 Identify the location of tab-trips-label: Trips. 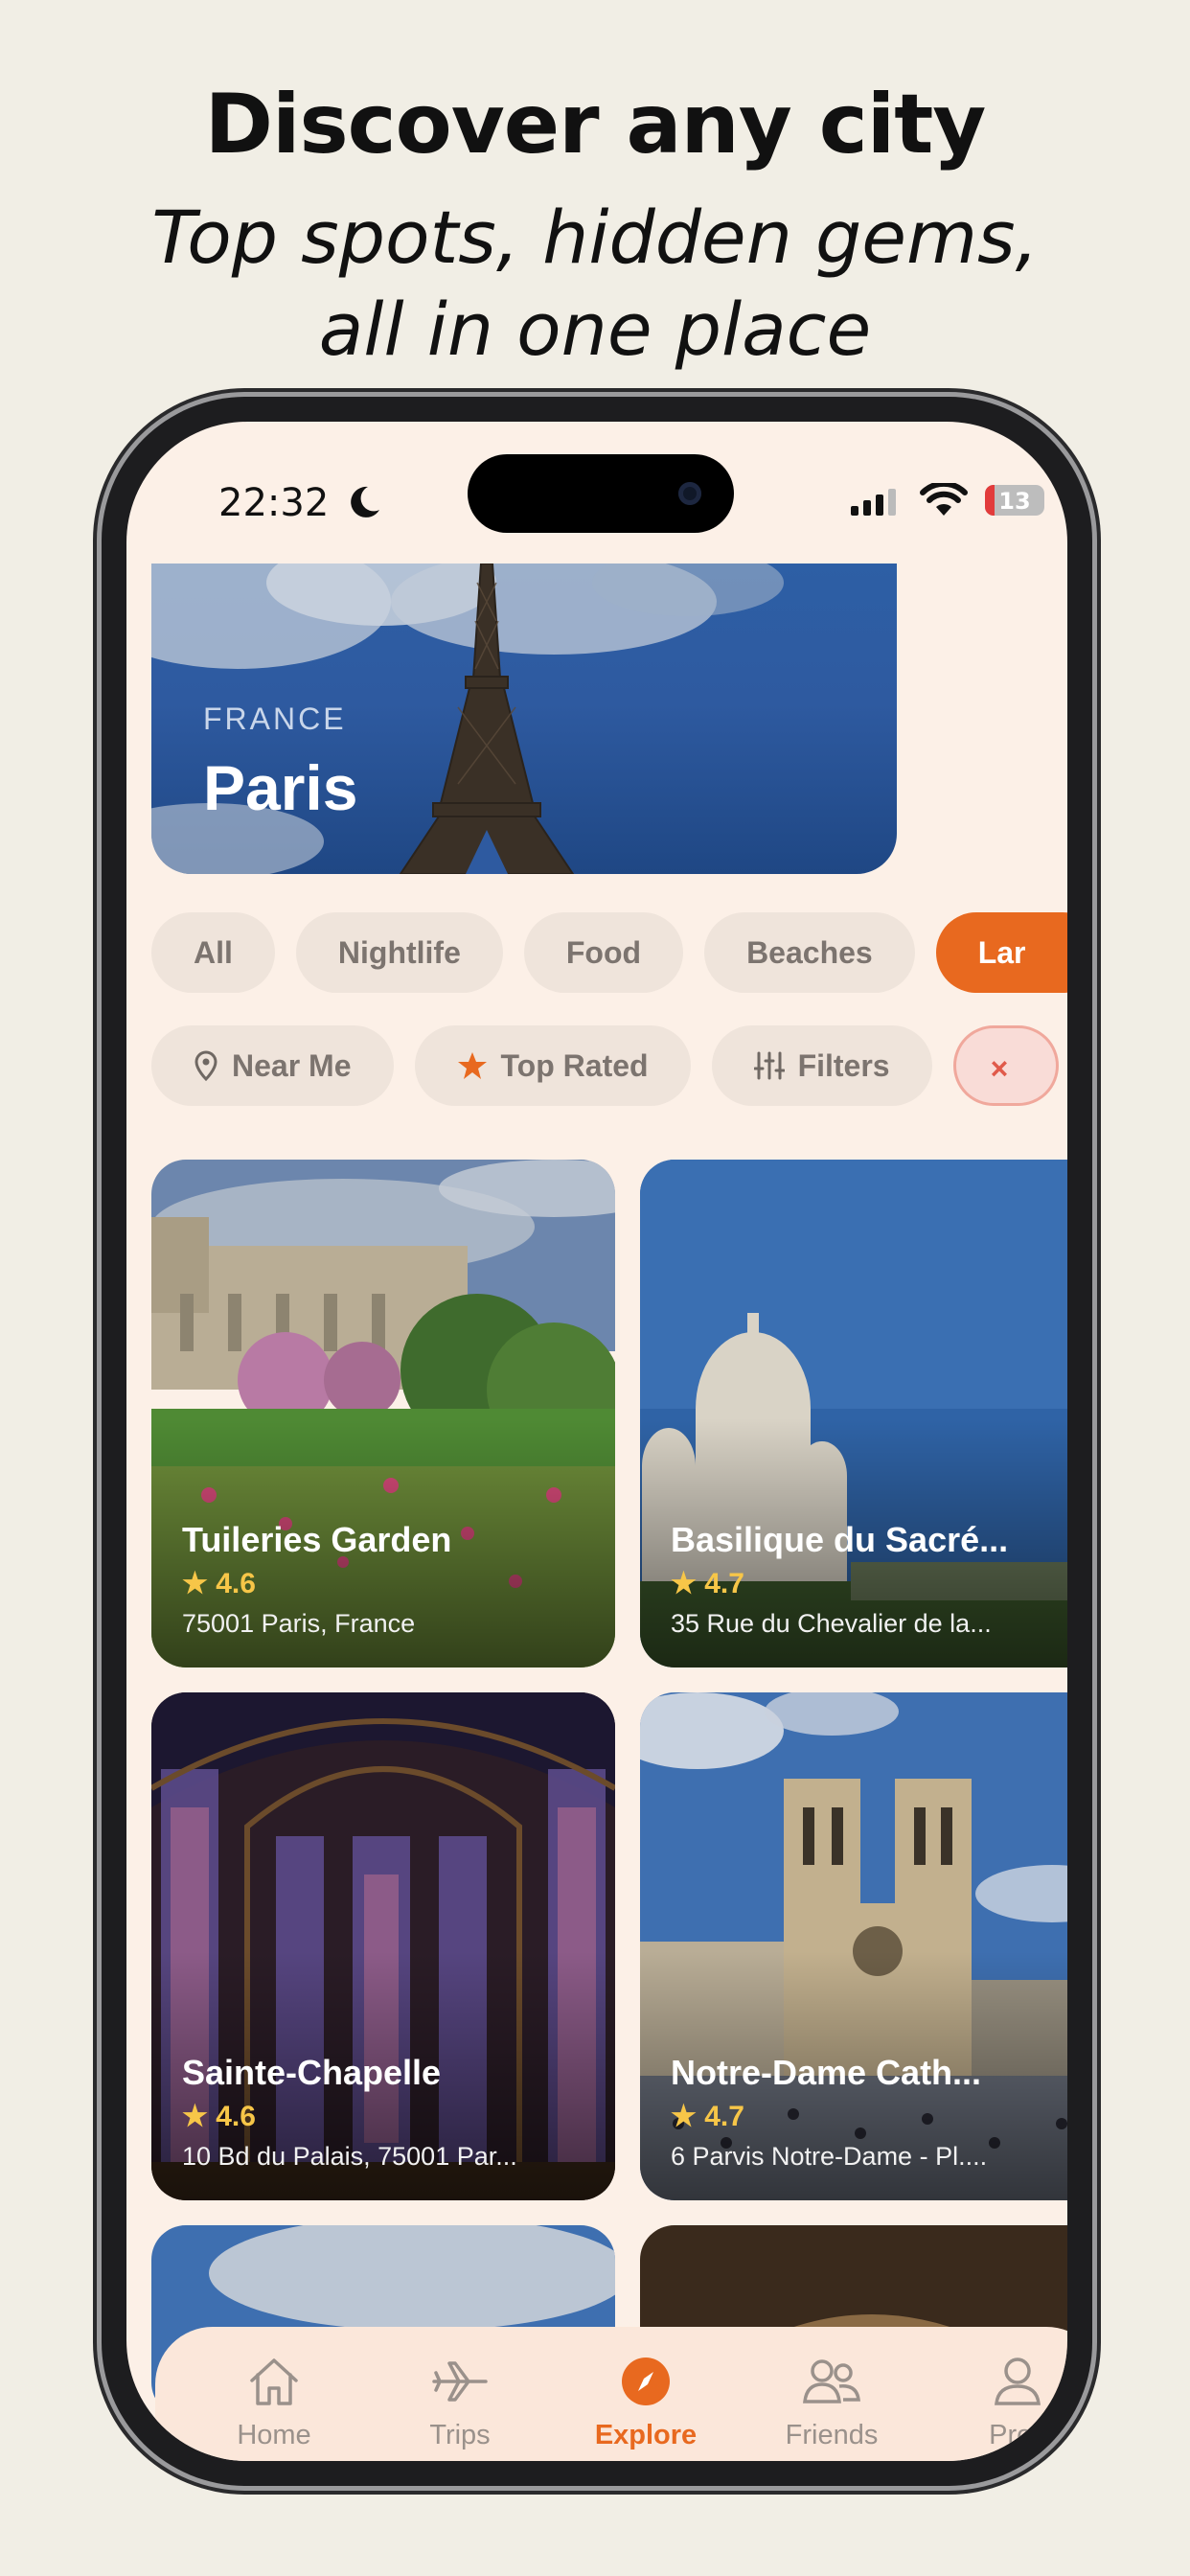
(460, 2435).